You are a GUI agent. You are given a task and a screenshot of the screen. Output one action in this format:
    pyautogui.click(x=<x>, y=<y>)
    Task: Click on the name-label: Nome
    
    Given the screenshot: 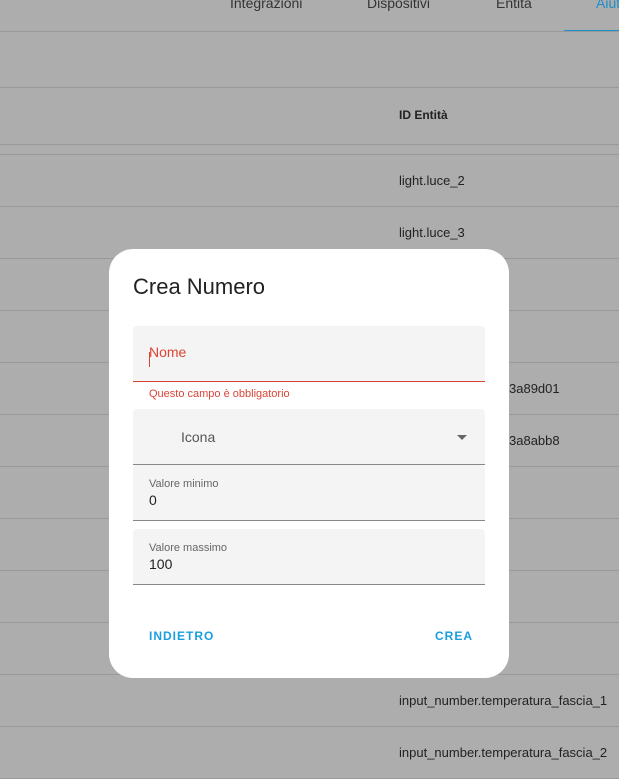 What is the action you would take?
    pyautogui.click(x=168, y=352)
    